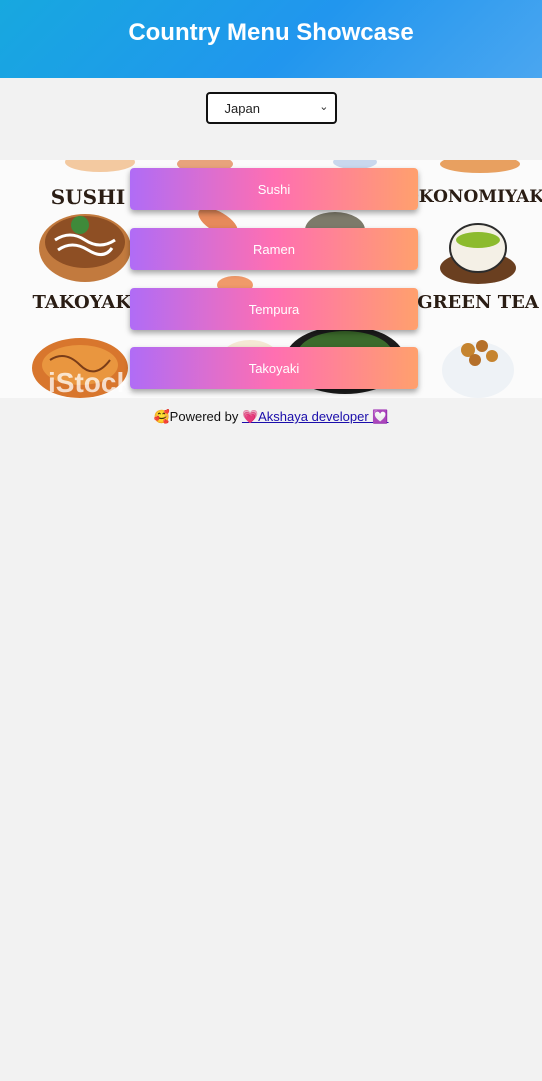 Image resolution: width=542 pixels, height=1081 pixels. What do you see at coordinates (205, 416) in the screenshot?
I see `powered-by-text: Powered by` at bounding box center [205, 416].